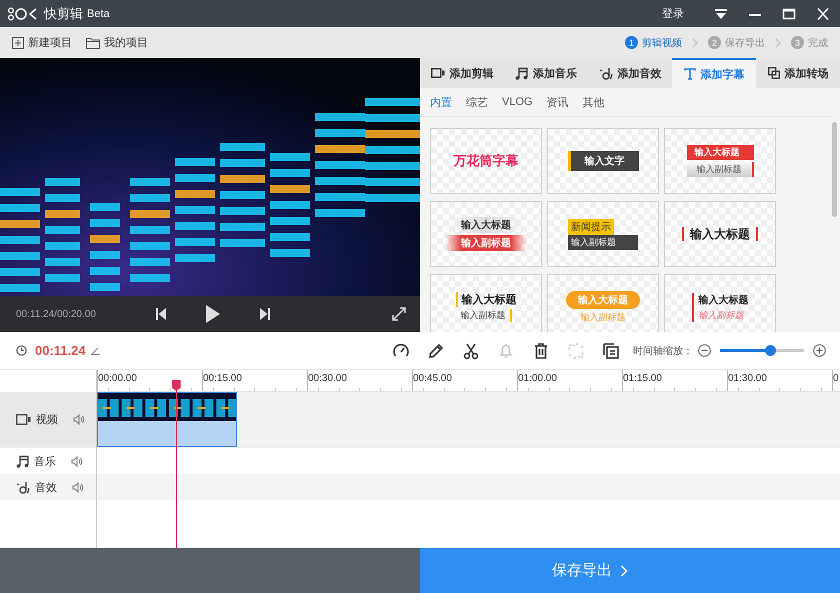 Image resolution: width=840 pixels, height=593 pixels. I want to click on caption-title: 万花筒字幕, so click(486, 161).